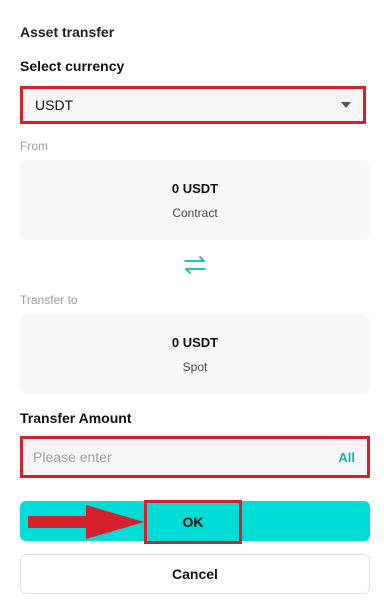 The height and width of the screenshot is (602, 384). What do you see at coordinates (193, 522) in the screenshot?
I see `ok-button: OK` at bounding box center [193, 522].